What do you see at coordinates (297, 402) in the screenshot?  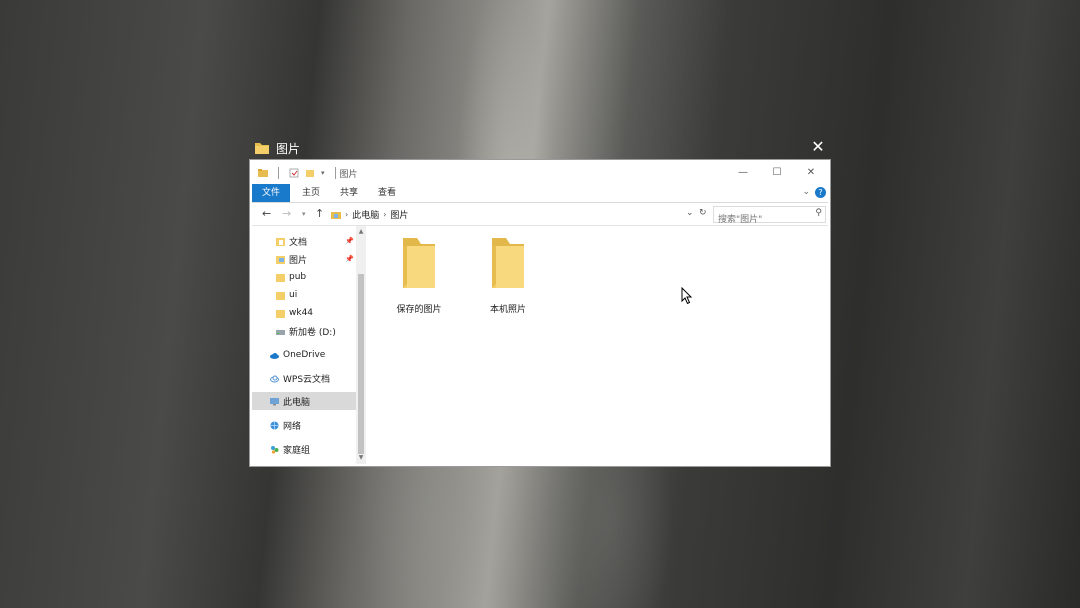 I see `nav-item-label: 此电脑` at bounding box center [297, 402].